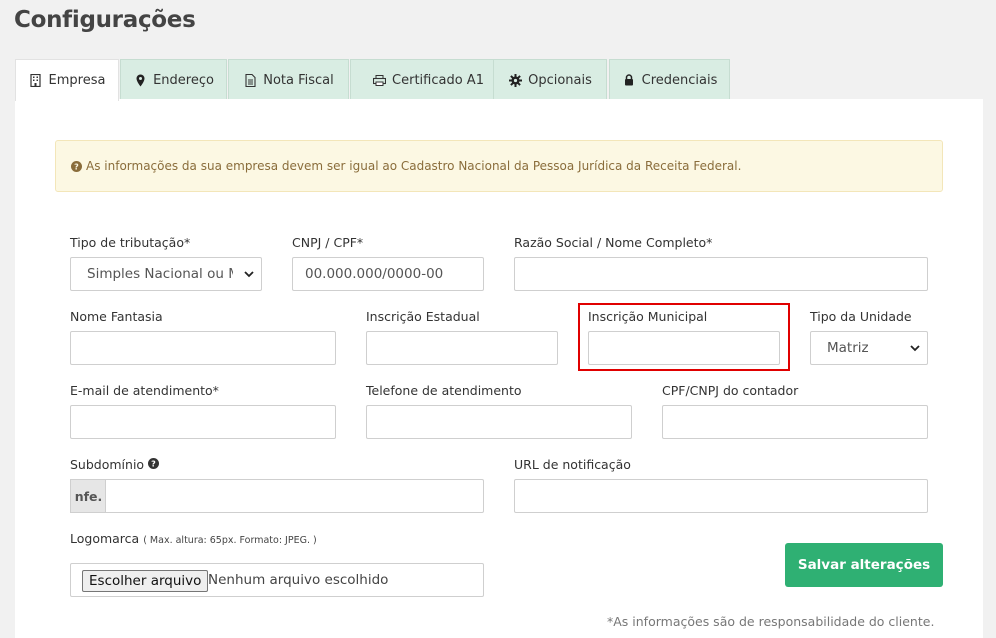  I want to click on map-marker-icon, so click(140, 80).